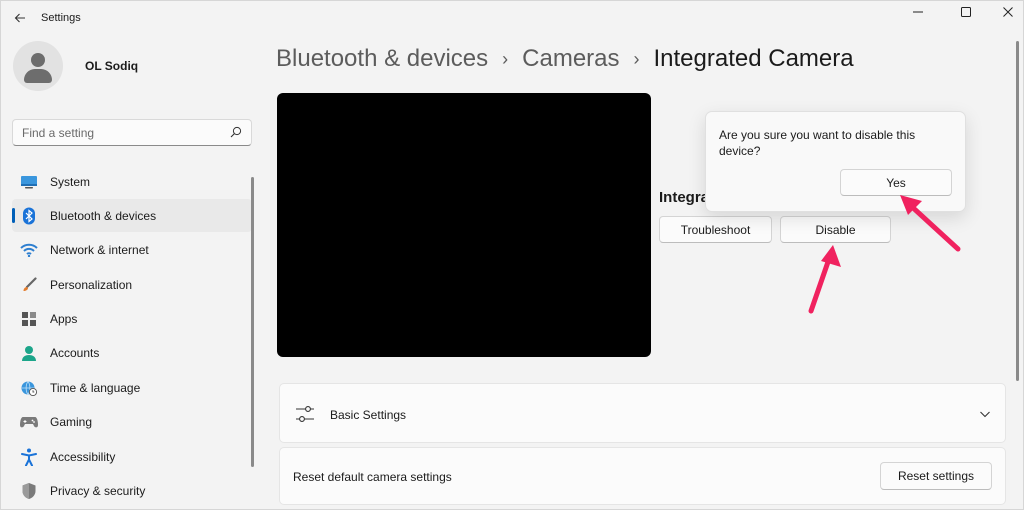 The width and height of the screenshot is (1024, 510). I want to click on accounts-icon, so click(29, 353).